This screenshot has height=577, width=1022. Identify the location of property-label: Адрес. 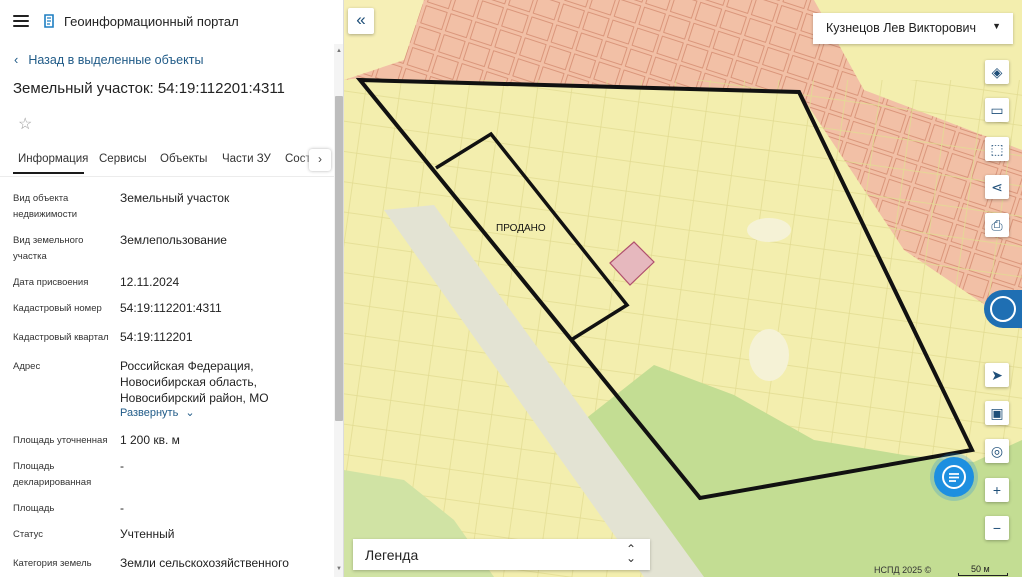
(27, 366).